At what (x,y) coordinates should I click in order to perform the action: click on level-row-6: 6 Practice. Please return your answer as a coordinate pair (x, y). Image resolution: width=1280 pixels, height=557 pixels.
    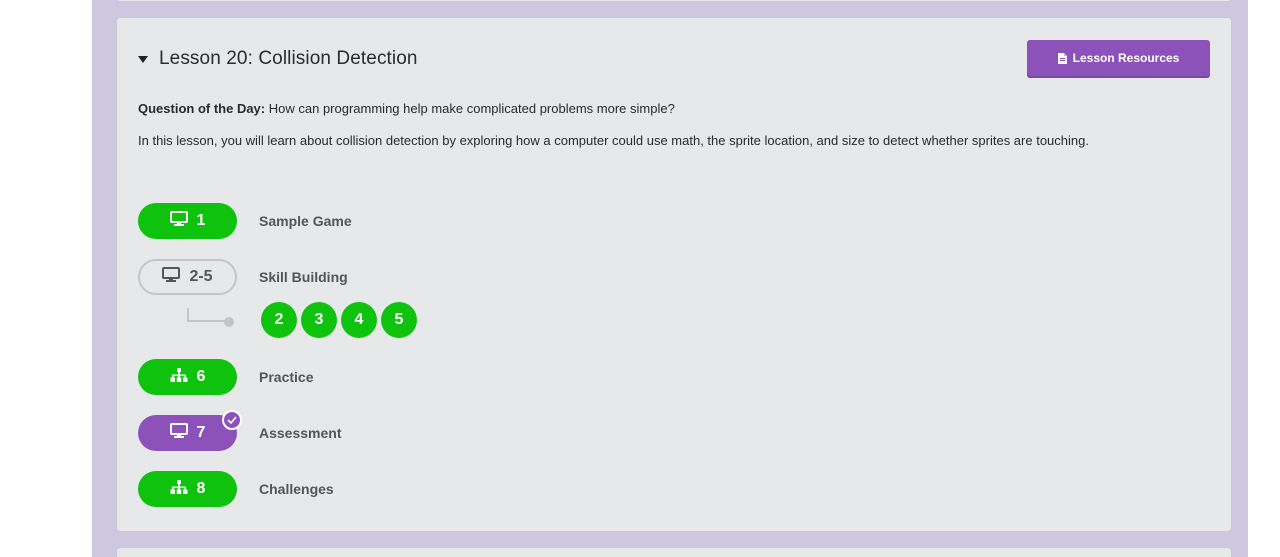
    Looking at the image, I should click on (225, 377).